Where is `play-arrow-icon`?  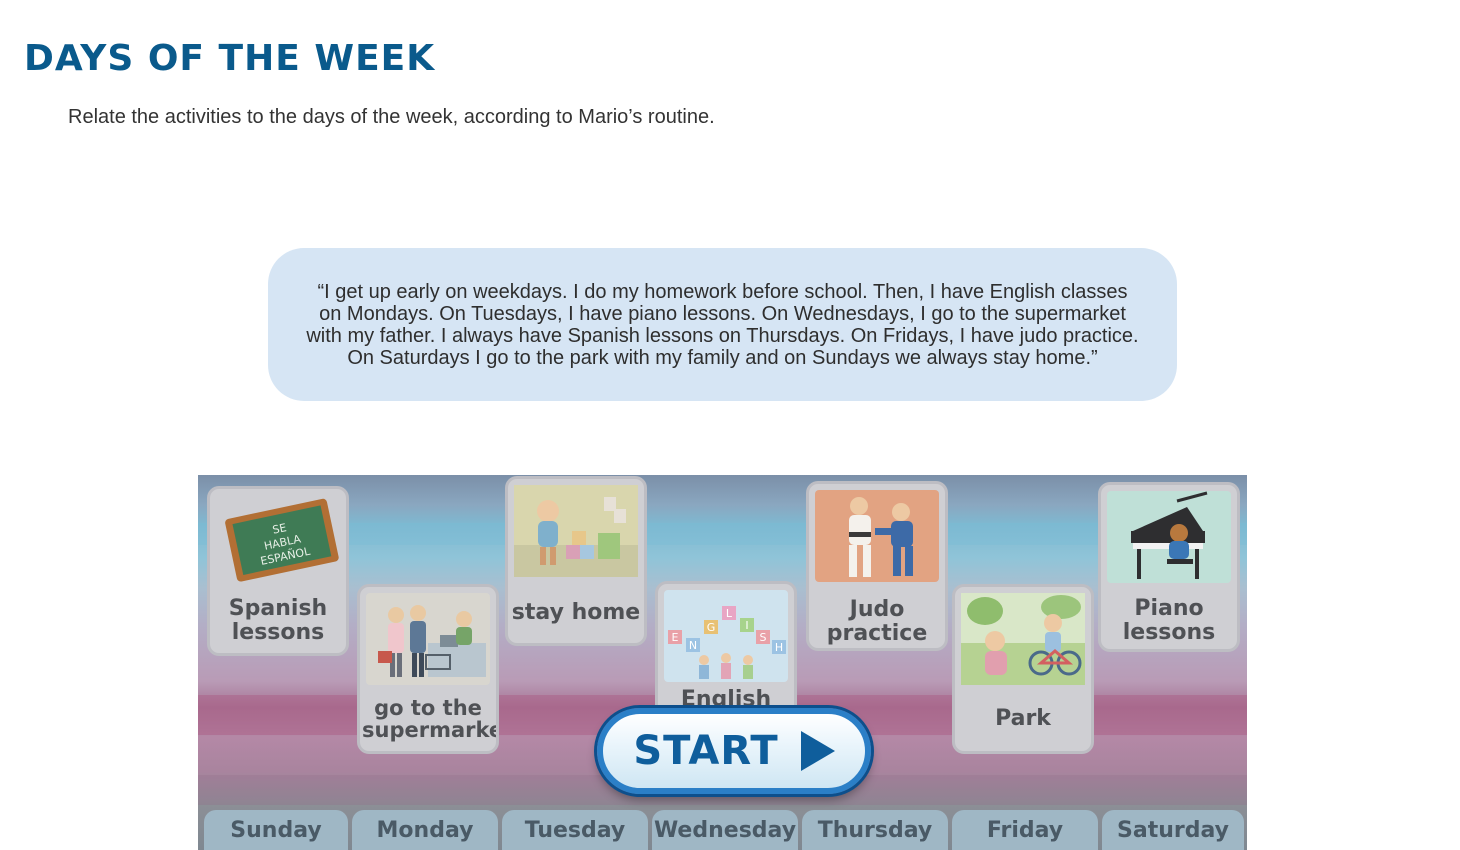 play-arrow-icon is located at coordinates (817, 751).